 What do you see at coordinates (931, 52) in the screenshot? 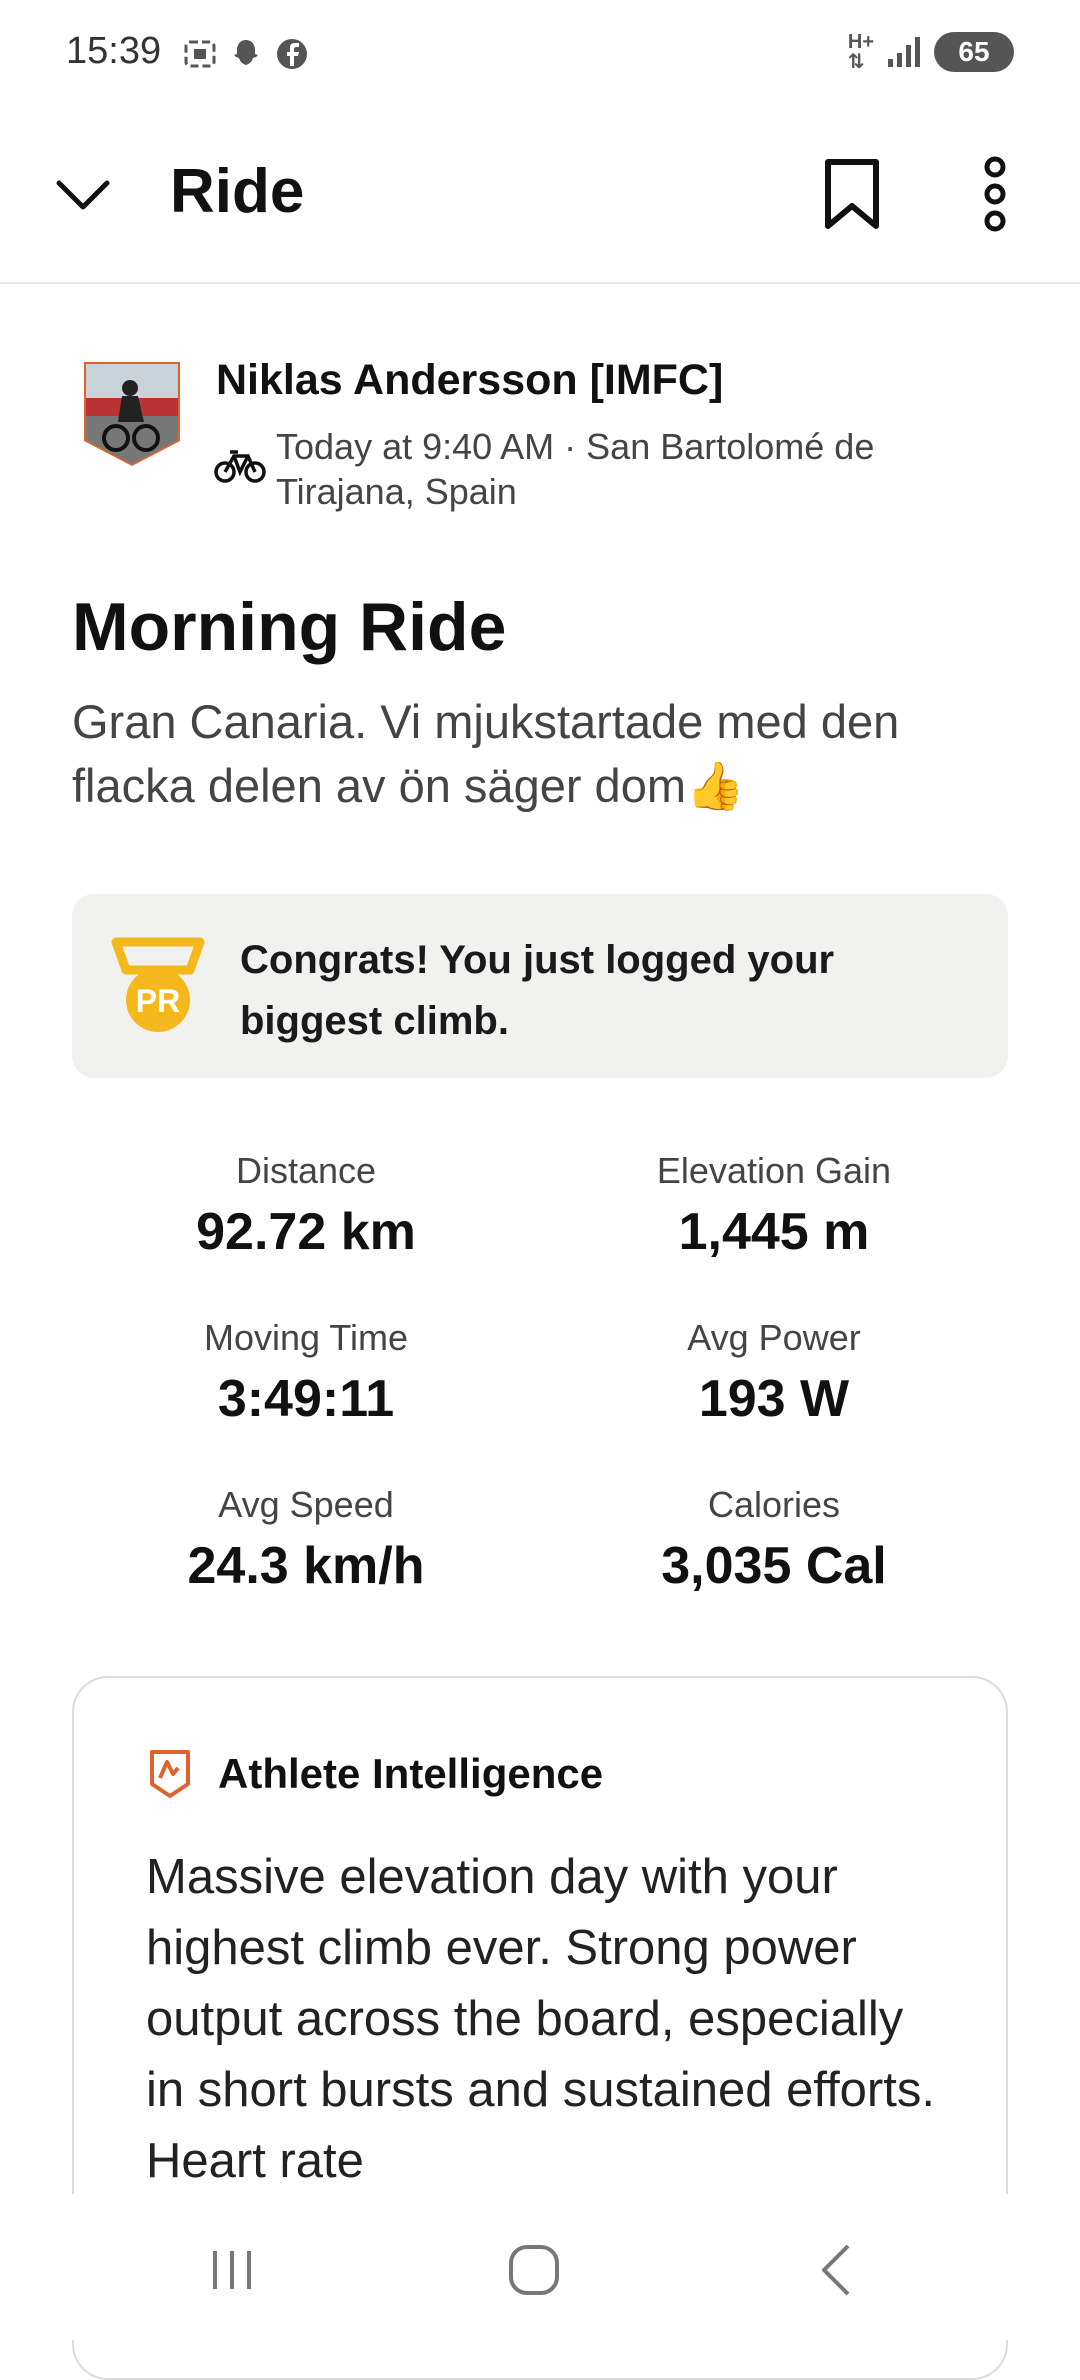
I see `system-status: H+ ⇅ 65` at bounding box center [931, 52].